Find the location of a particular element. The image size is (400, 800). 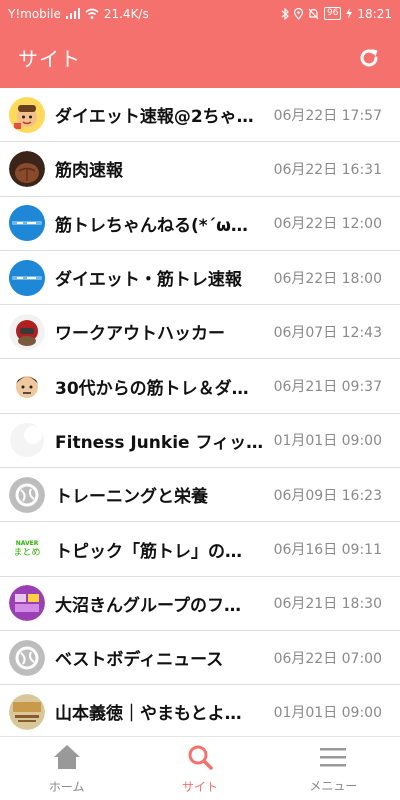

list-item: ワークアウトハッカー 06月07日 12:43 is located at coordinates (200, 332).